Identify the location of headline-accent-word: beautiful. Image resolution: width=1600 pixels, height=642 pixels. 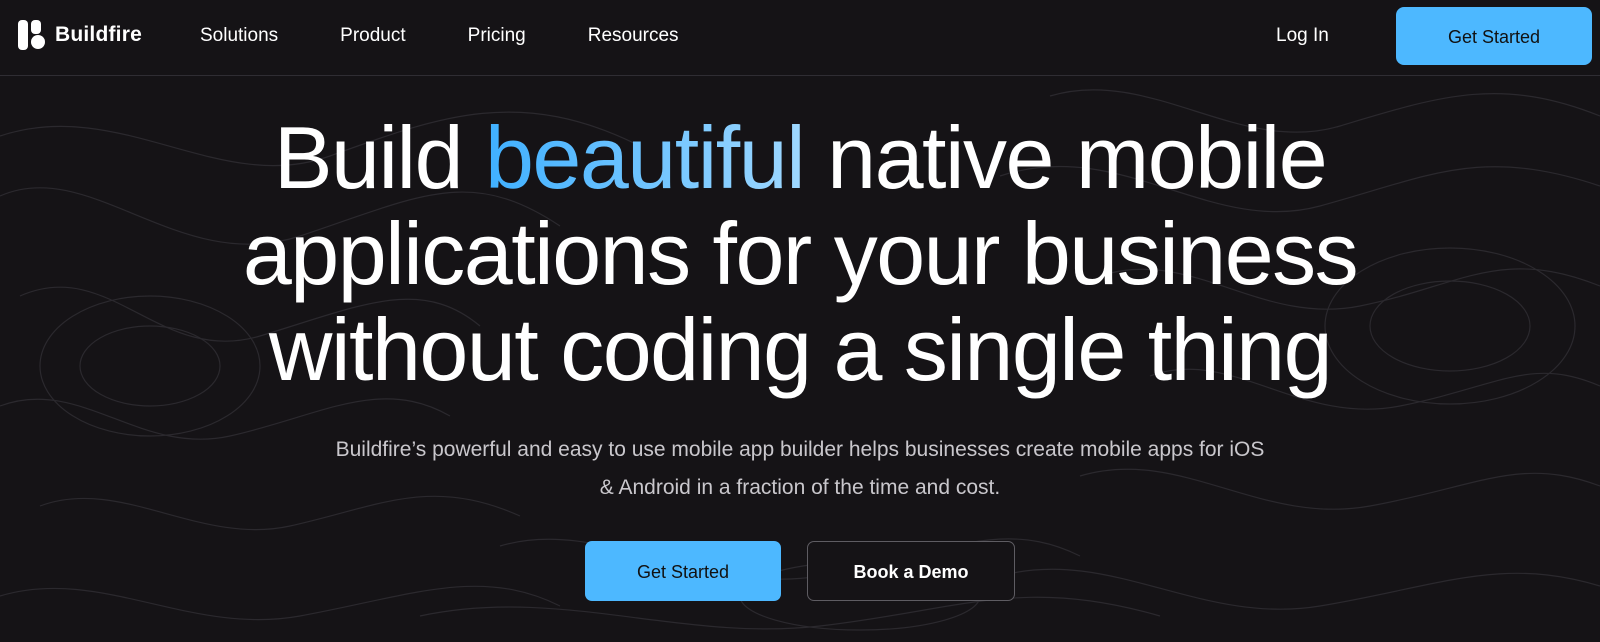
(645, 157).